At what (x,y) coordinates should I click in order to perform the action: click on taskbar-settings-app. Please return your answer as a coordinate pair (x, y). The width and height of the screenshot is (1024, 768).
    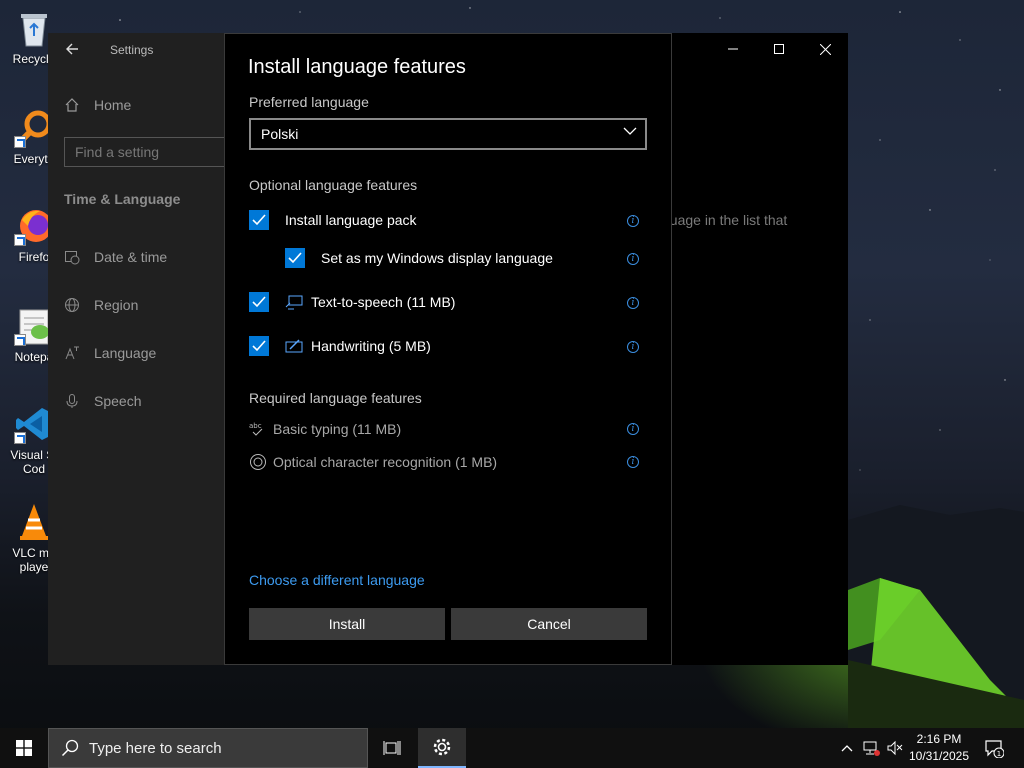
    Looking at the image, I should click on (442, 748).